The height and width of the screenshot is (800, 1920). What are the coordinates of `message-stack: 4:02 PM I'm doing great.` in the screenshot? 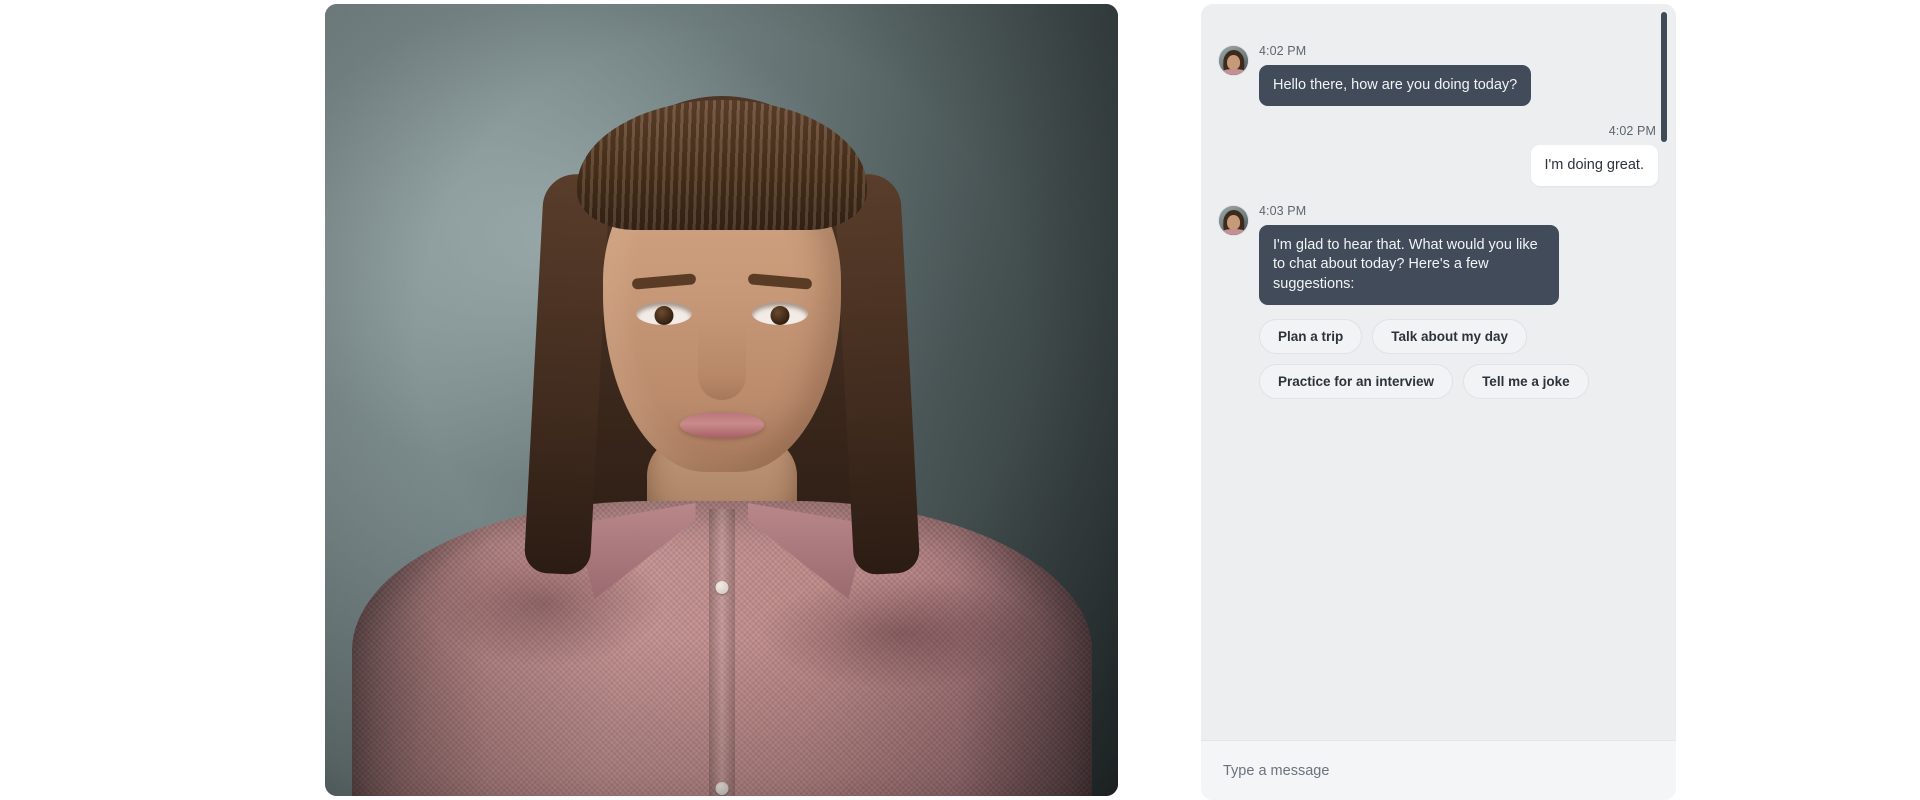 It's located at (1594, 155).